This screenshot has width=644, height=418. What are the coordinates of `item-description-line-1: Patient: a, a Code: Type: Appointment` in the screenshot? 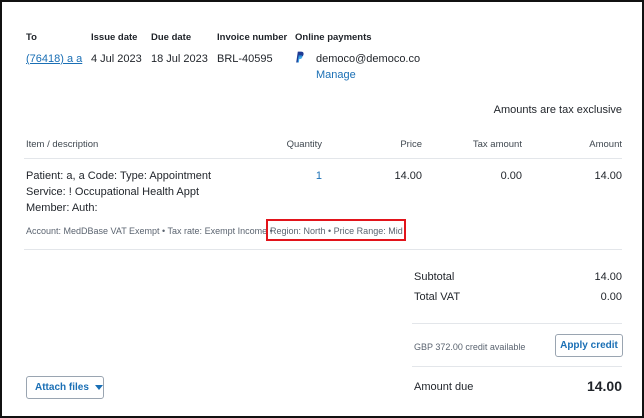 It's located at (119, 176).